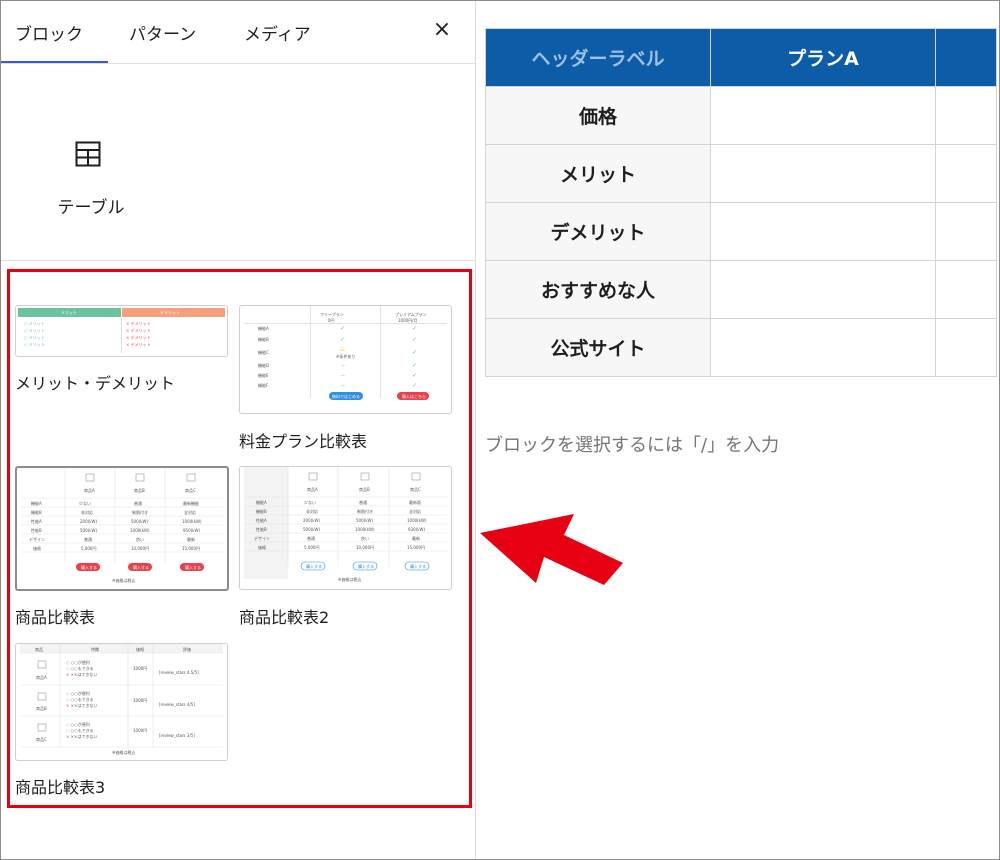  What do you see at coordinates (238, 32) in the screenshot?
I see `inserter-tabs: ブロック パターン メディア ×` at bounding box center [238, 32].